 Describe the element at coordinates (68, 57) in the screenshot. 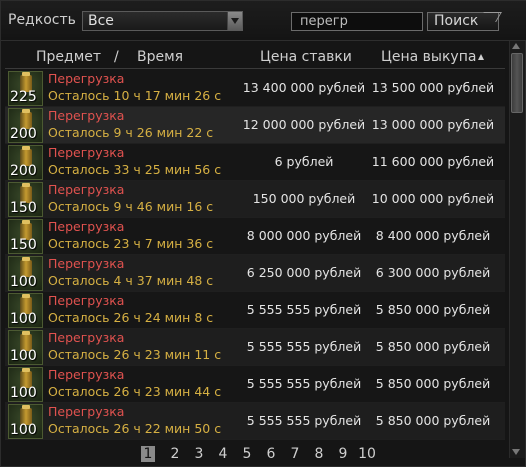

I see `column-header-item: Предмет` at that location.